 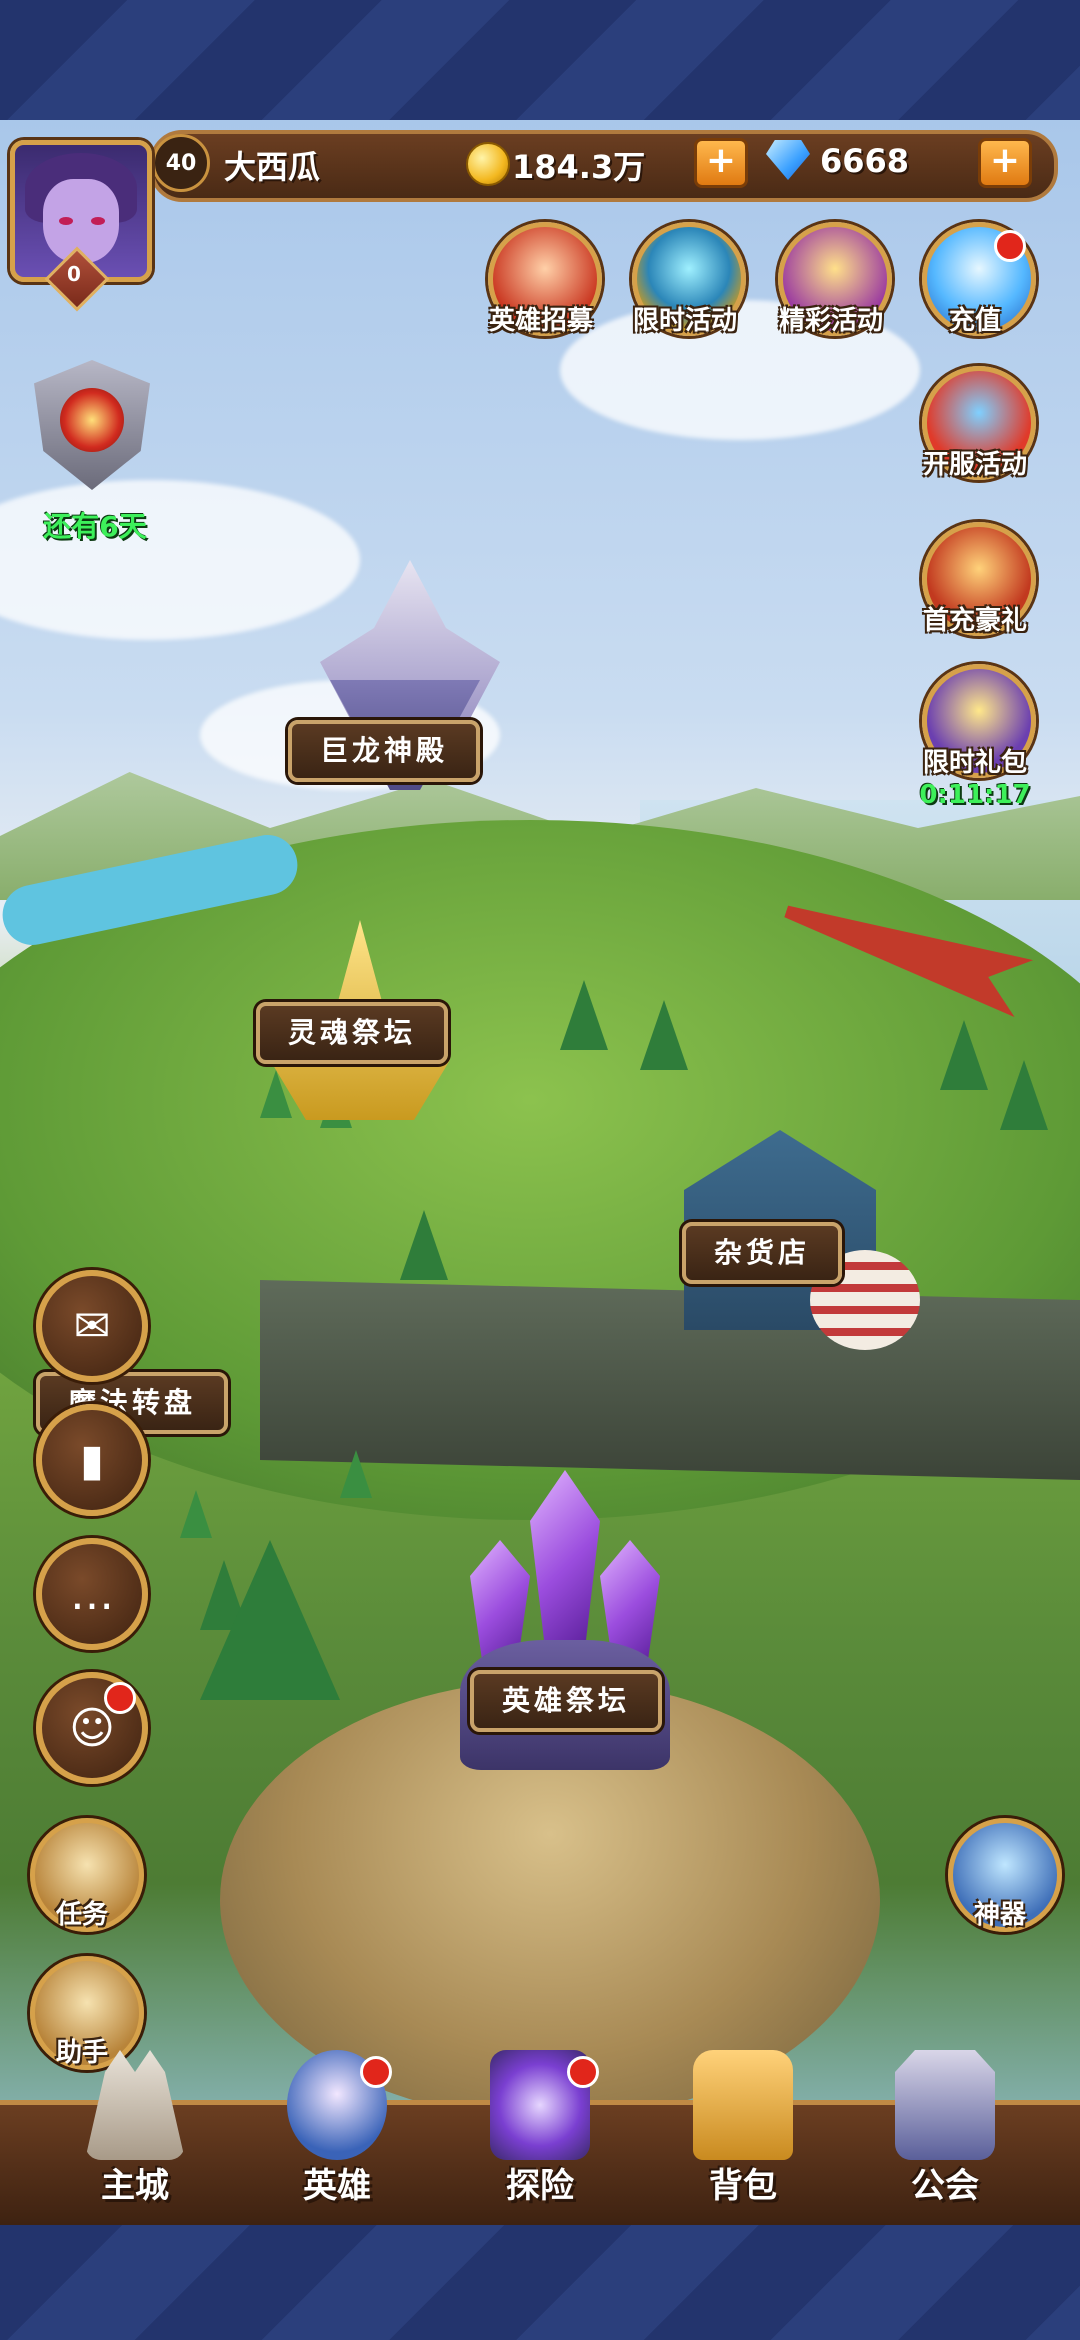 What do you see at coordinates (670, 1380) in the screenshot?
I see `cliff` at bounding box center [670, 1380].